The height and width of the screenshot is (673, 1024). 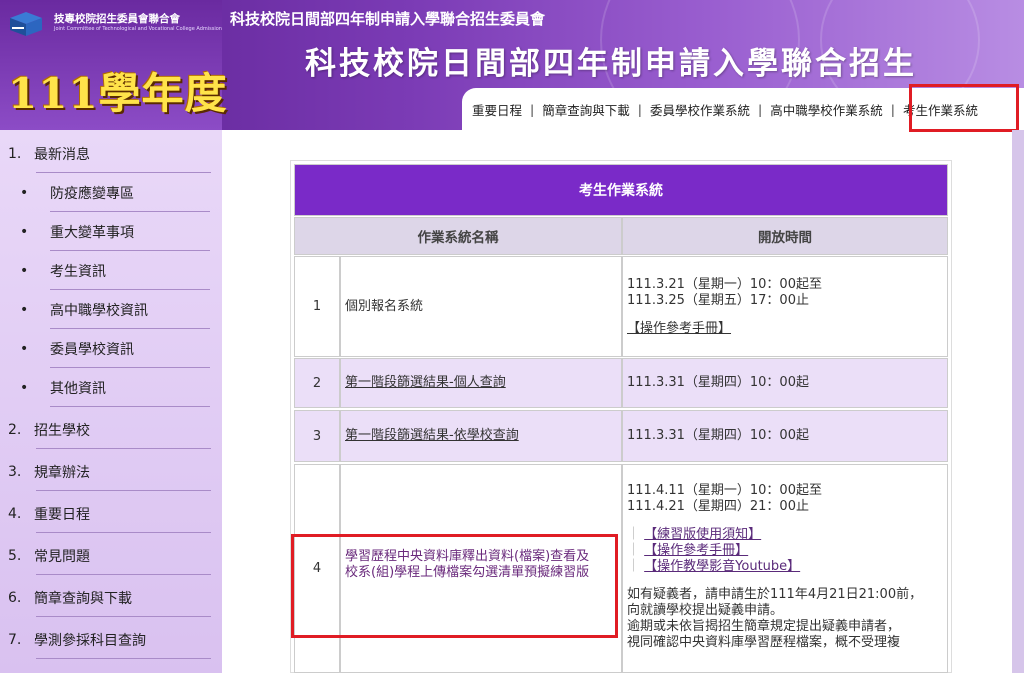 I want to click on sidebar-item-news: 1. 最新消息, so click(x=111, y=153).